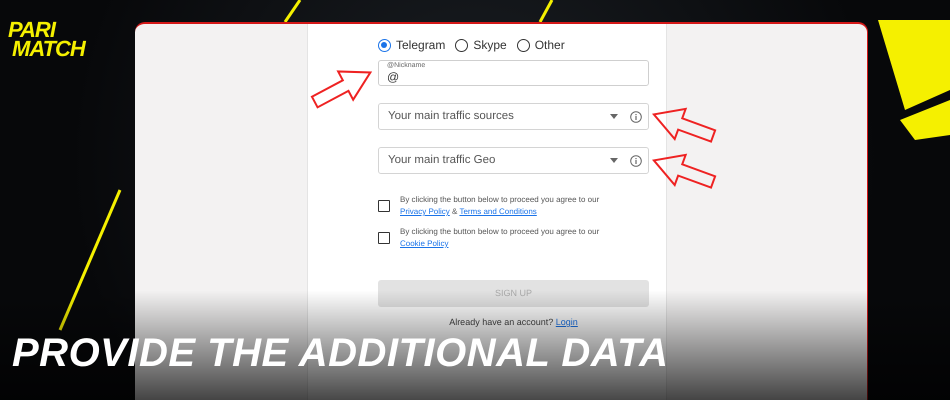 The height and width of the screenshot is (400, 950). What do you see at coordinates (340, 353) in the screenshot?
I see `caption-text: PROVIDE THE ADDITIONAL DATA` at bounding box center [340, 353].